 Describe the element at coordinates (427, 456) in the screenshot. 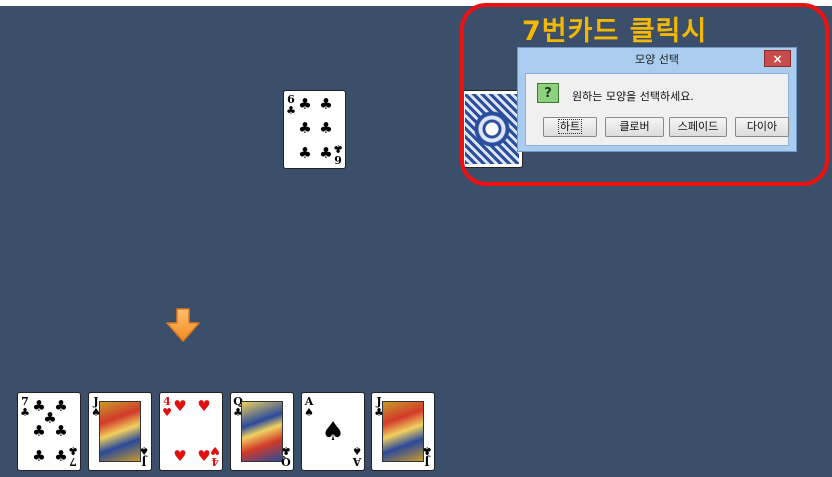

I see `card-index-bottom: J ♣` at that location.